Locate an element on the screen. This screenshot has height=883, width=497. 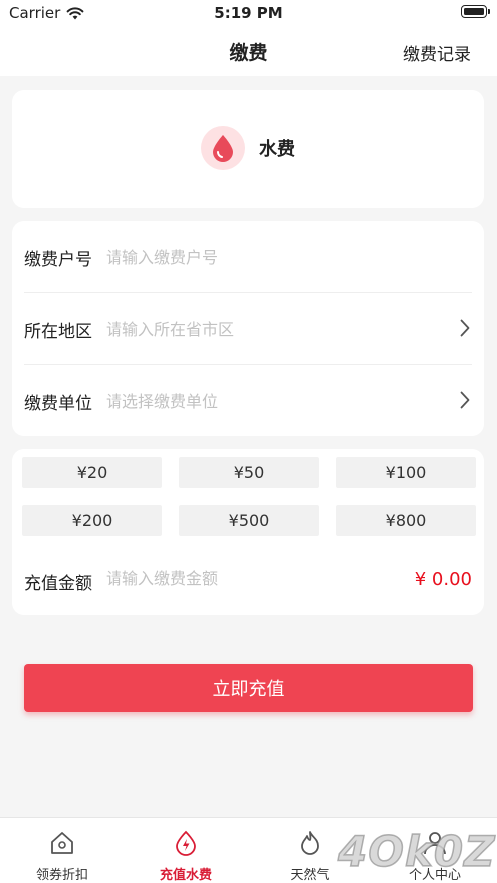
region-label: 所在地区 is located at coordinates (58, 331).